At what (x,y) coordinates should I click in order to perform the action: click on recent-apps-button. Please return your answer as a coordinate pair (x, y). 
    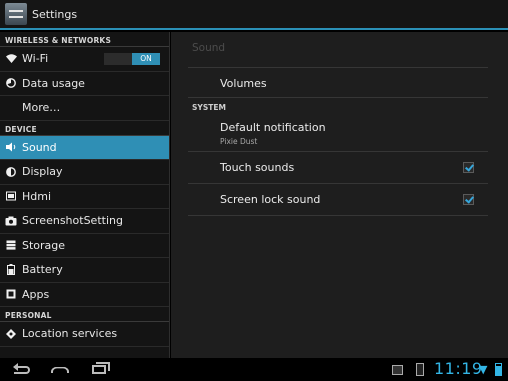
    Looking at the image, I should click on (99, 369).